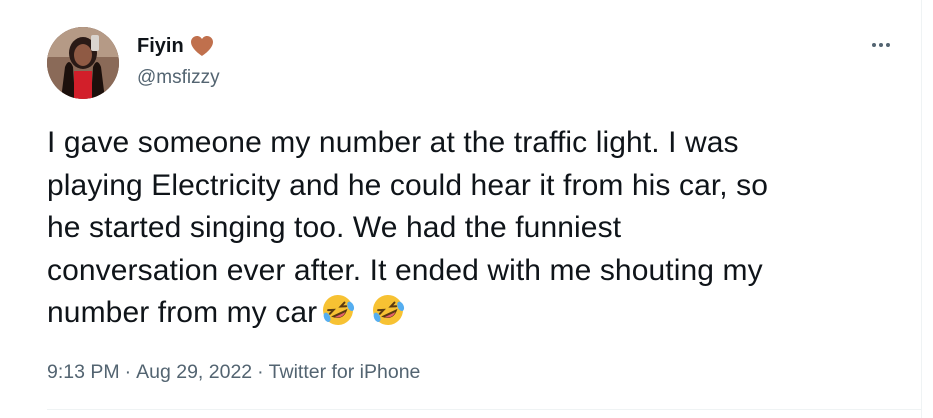  I want to click on divider, so click(484, 409).